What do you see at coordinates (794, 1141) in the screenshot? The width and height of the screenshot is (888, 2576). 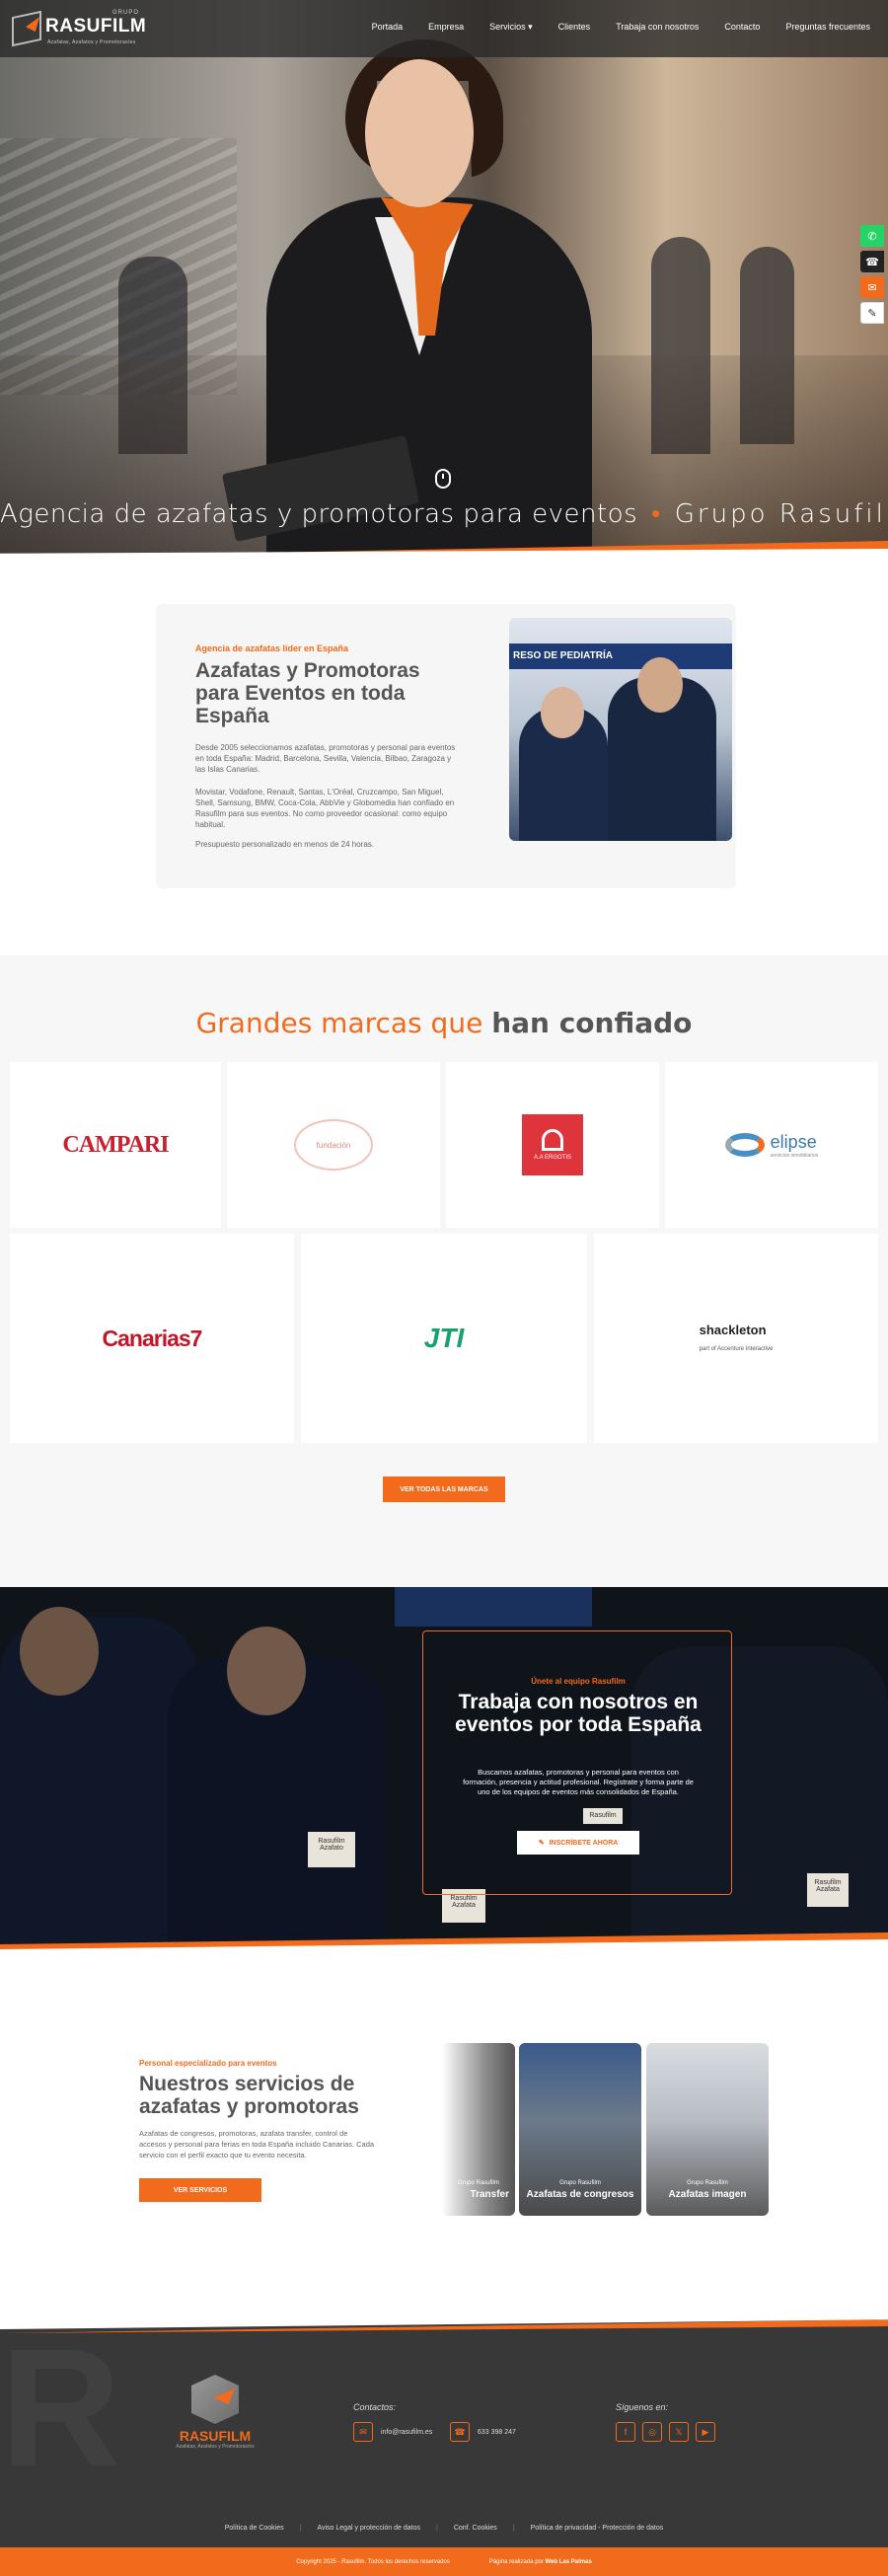 I see `brand-logo-elipse-text: elipse` at bounding box center [794, 1141].